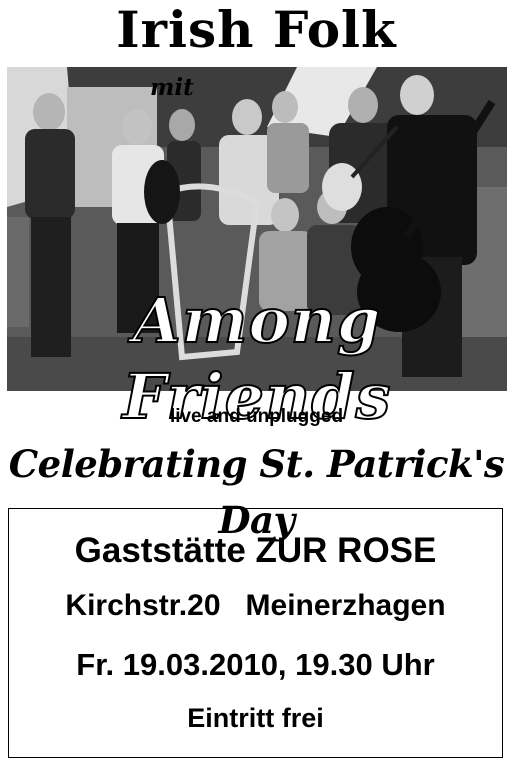 Image resolution: width=513 pixels, height=766 pixels. Describe the element at coordinates (143, 605) in the screenshot. I see `venue-street: Kirchstr.20` at that location.